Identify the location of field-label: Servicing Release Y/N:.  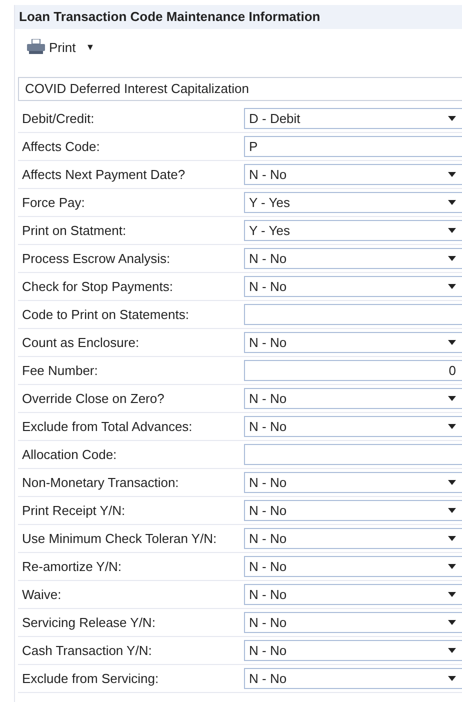
(88, 622).